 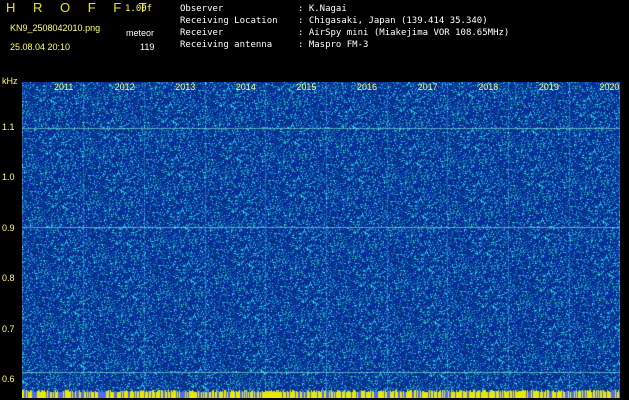 I want to click on x-tick-label: 2020, so click(x=609, y=87).